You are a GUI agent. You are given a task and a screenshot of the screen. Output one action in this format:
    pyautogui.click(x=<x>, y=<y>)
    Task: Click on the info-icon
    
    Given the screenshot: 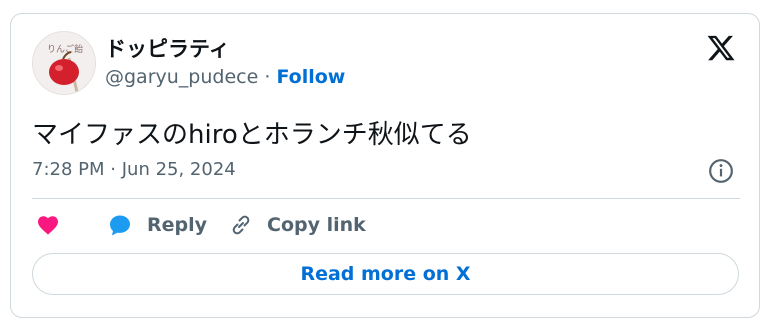 What is the action you would take?
    pyautogui.click(x=721, y=171)
    